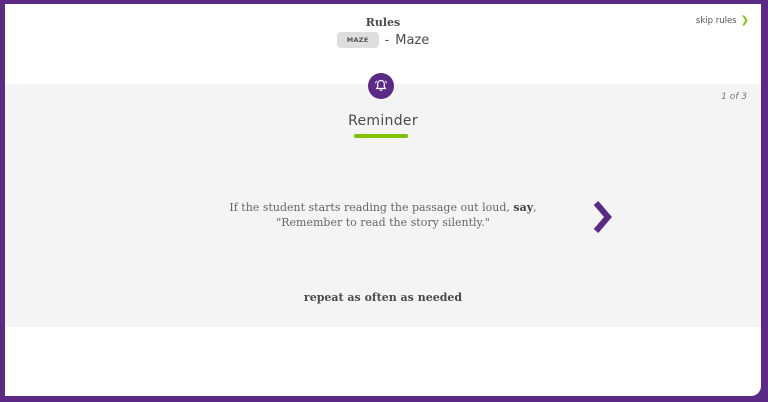 The height and width of the screenshot is (402, 768). What do you see at coordinates (357, 40) in the screenshot?
I see `module-tag: MAZE` at bounding box center [357, 40].